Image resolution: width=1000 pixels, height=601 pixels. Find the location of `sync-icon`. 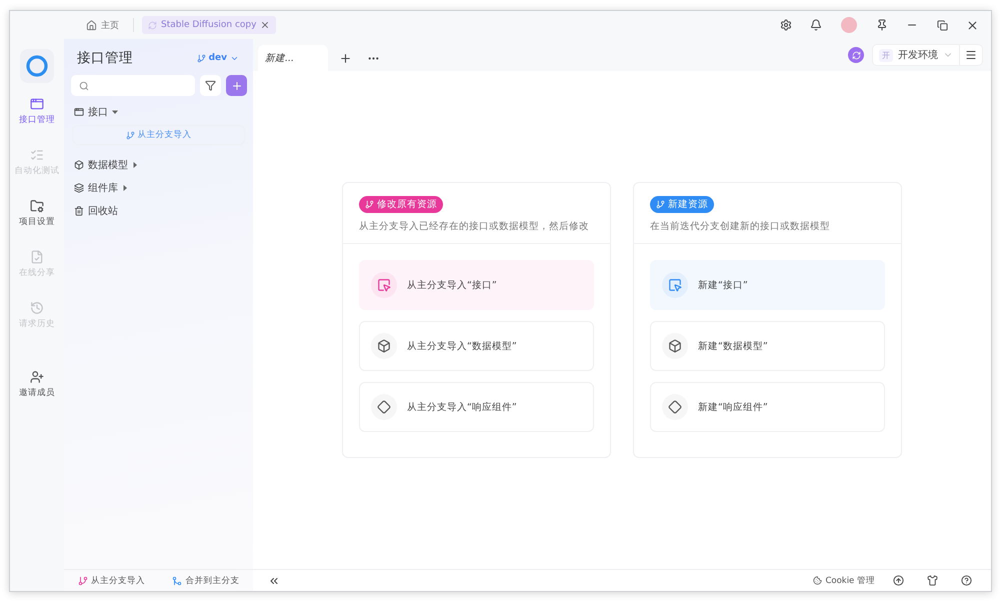

sync-icon is located at coordinates (856, 55).